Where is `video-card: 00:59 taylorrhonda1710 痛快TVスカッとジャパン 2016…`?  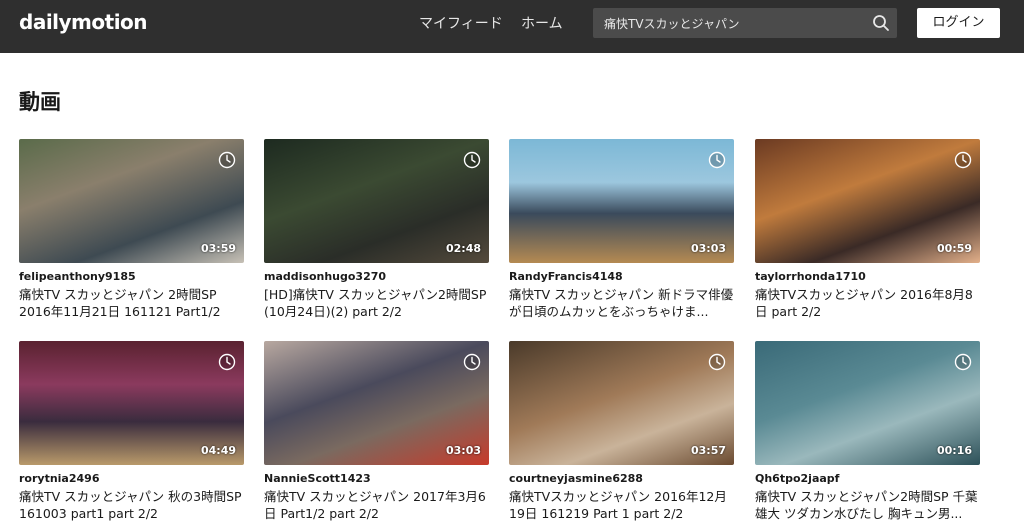
video-card: 00:59 taylorrhonda1710 痛快TVスカッとジャパン 2016… is located at coordinates (867, 229).